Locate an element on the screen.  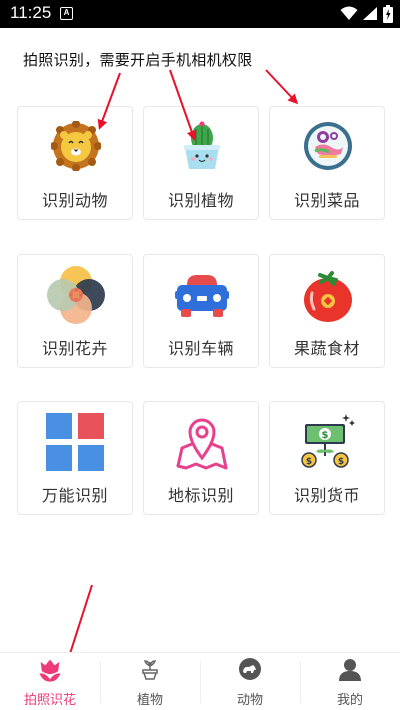
recognize-vehicle-card: 识别车辆 is located at coordinates (201, 311).